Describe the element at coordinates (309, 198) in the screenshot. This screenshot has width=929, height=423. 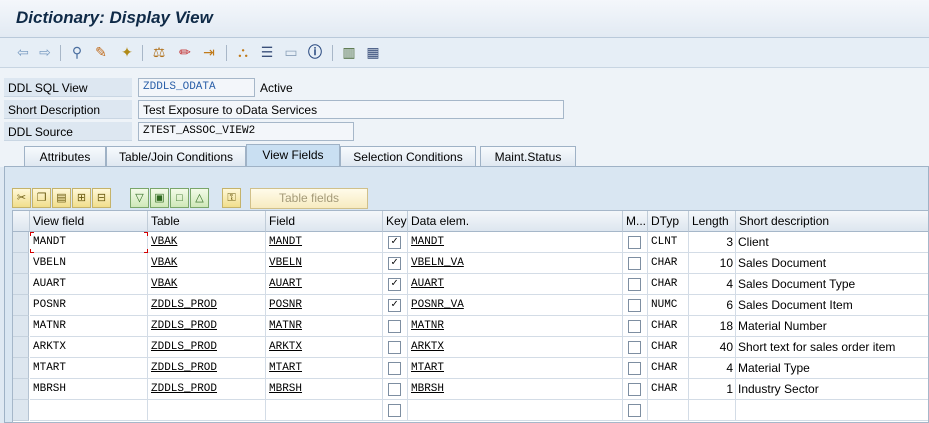
I see `table-fields-button: Table fields` at that location.